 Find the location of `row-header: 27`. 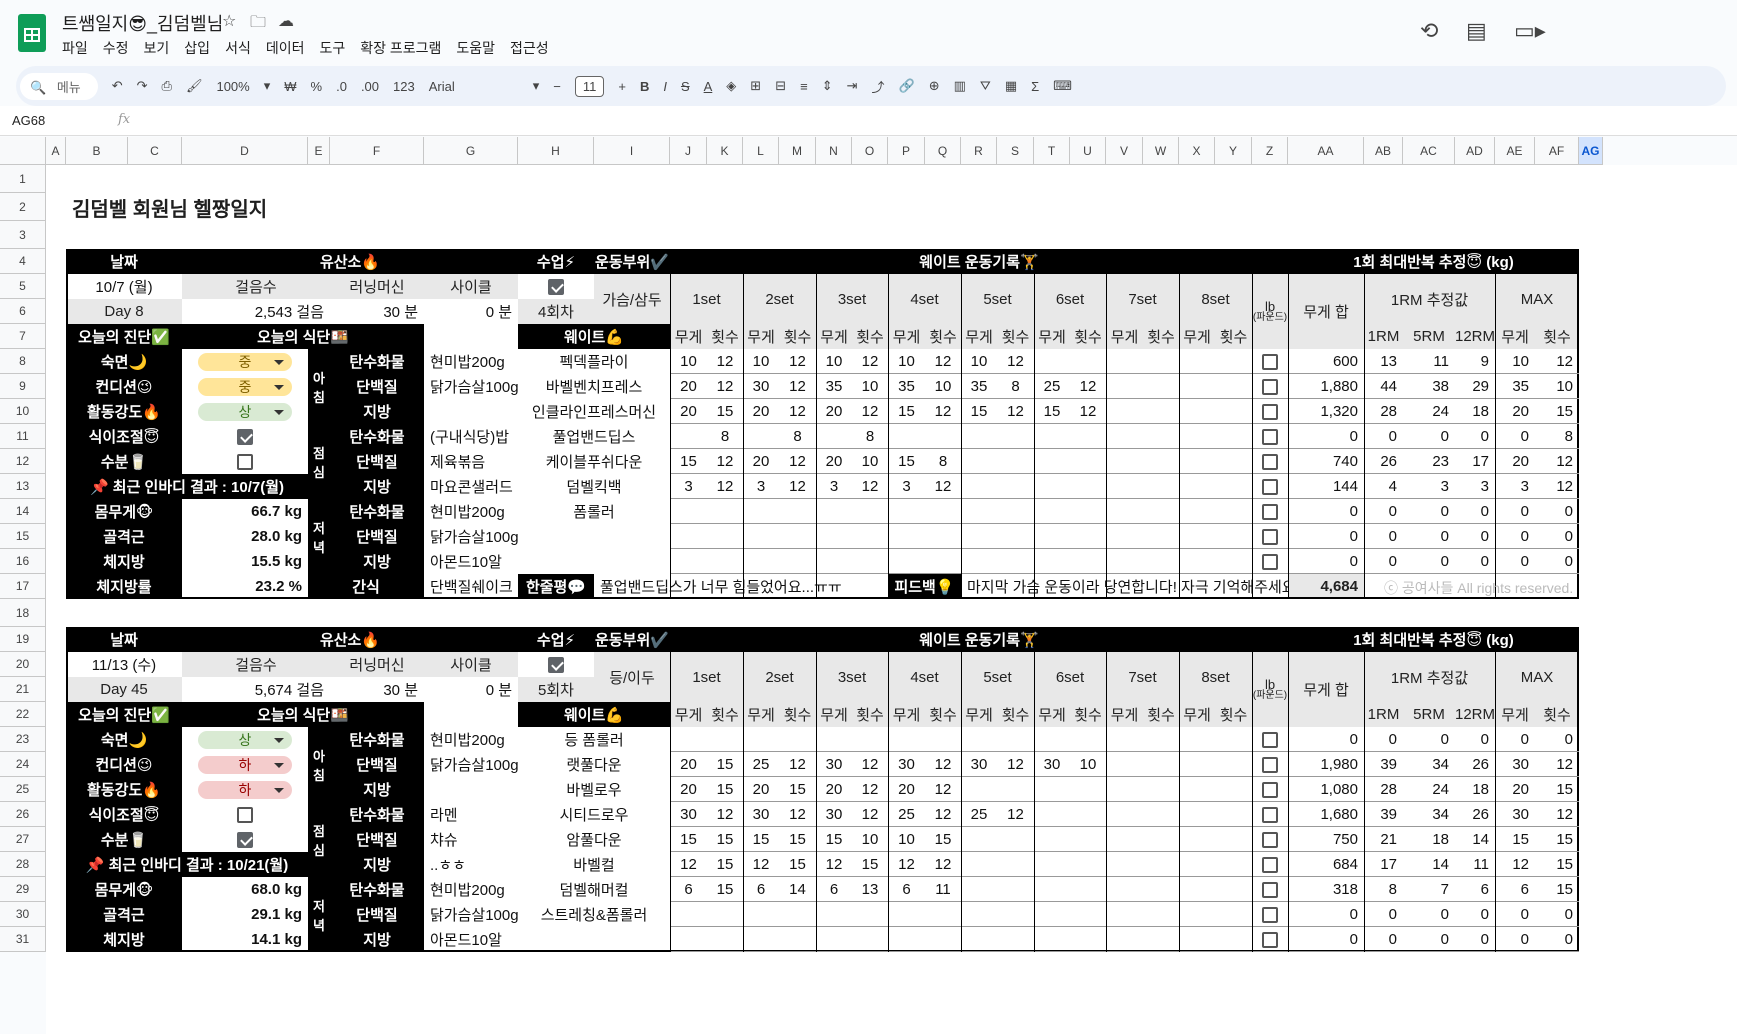

row-header: 27 is located at coordinates (23, 839).